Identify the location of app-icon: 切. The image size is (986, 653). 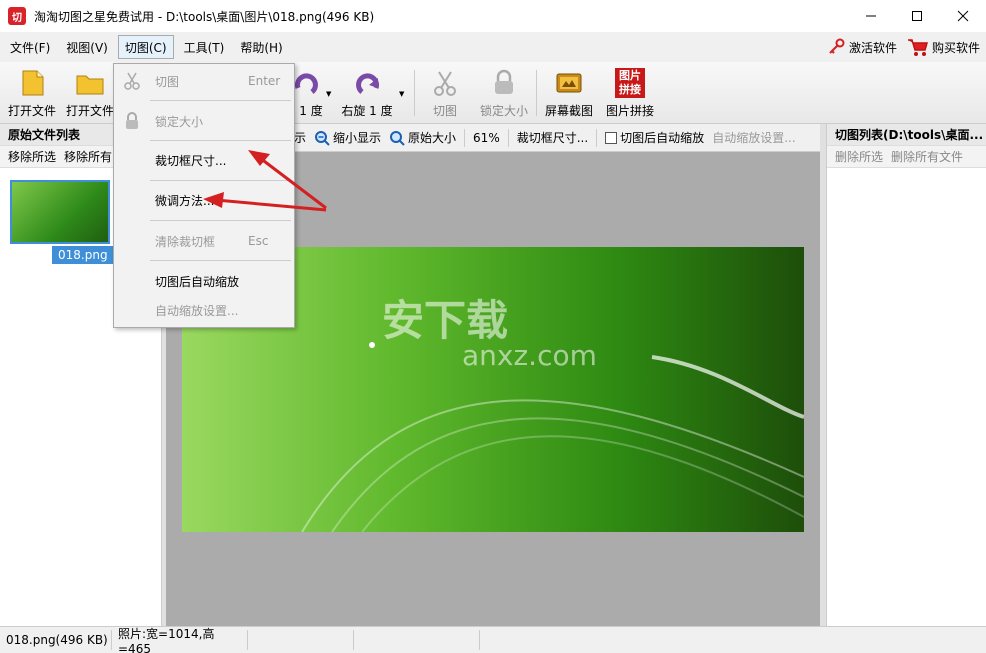
(17, 16).